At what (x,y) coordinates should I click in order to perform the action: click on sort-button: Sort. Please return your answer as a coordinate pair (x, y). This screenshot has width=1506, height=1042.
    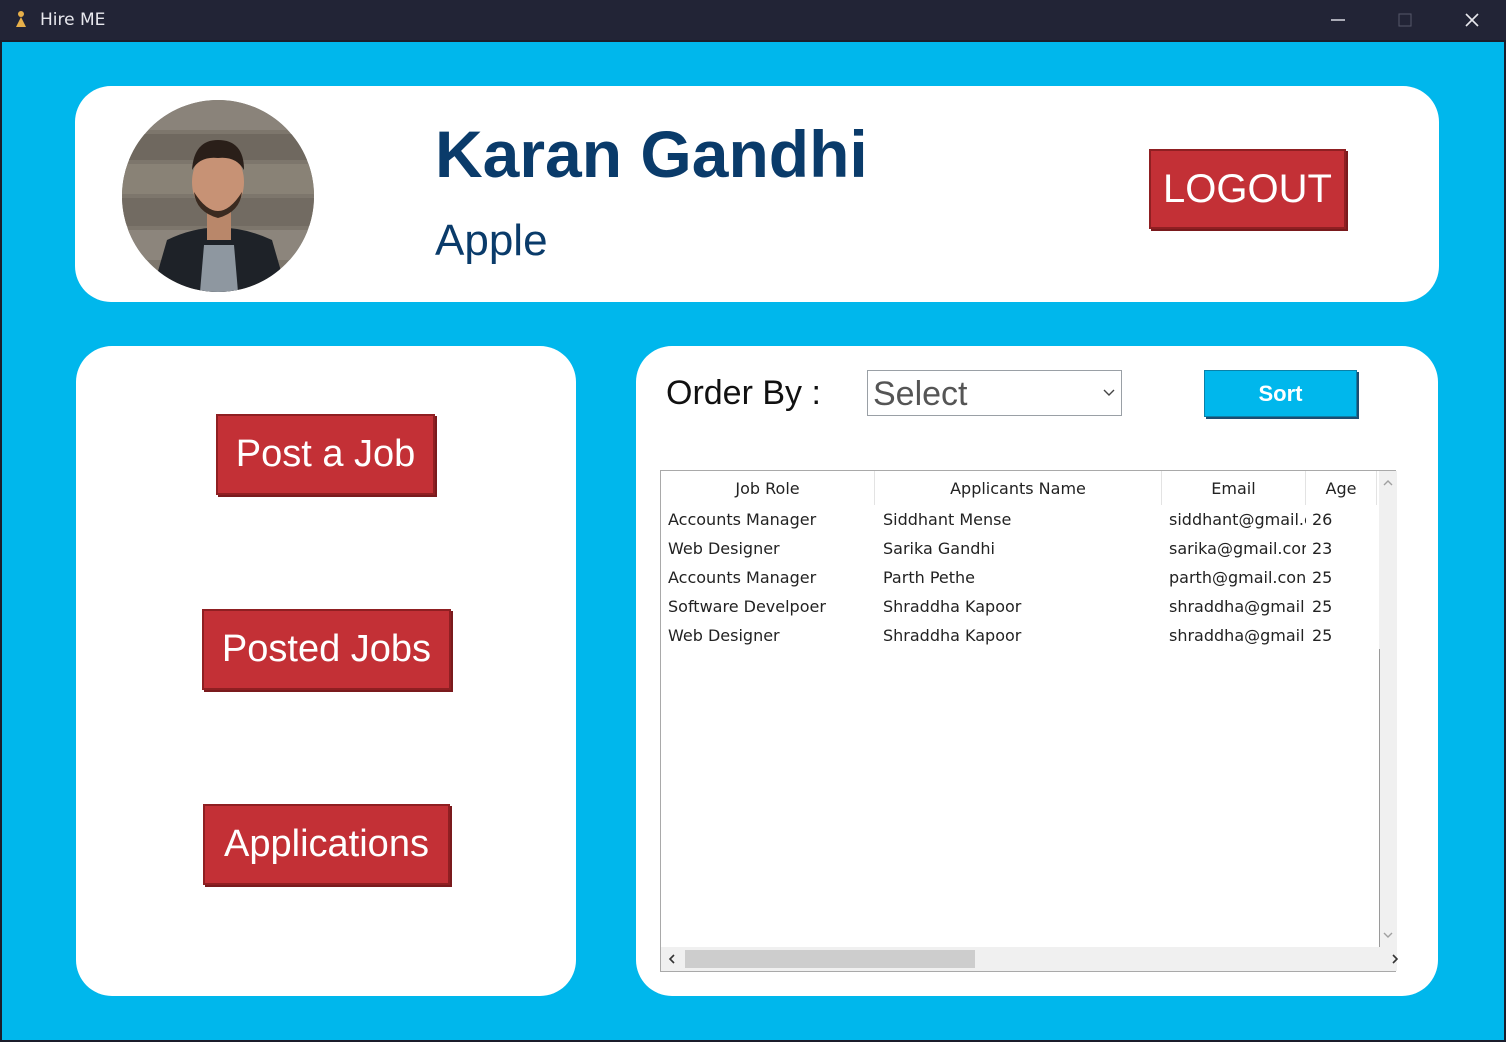
    Looking at the image, I should click on (1280, 393).